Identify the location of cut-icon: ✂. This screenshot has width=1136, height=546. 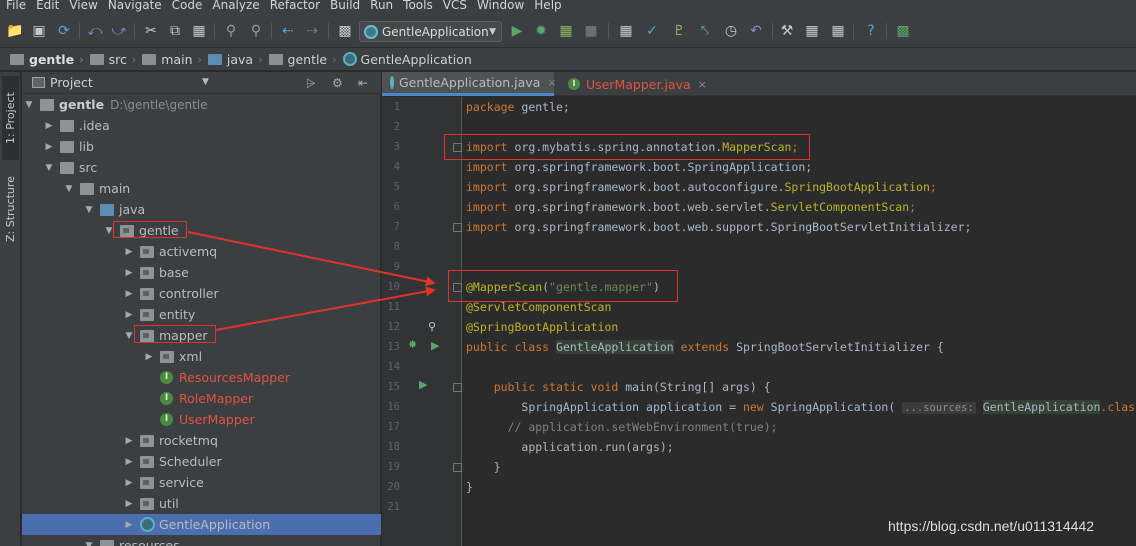
(151, 31).